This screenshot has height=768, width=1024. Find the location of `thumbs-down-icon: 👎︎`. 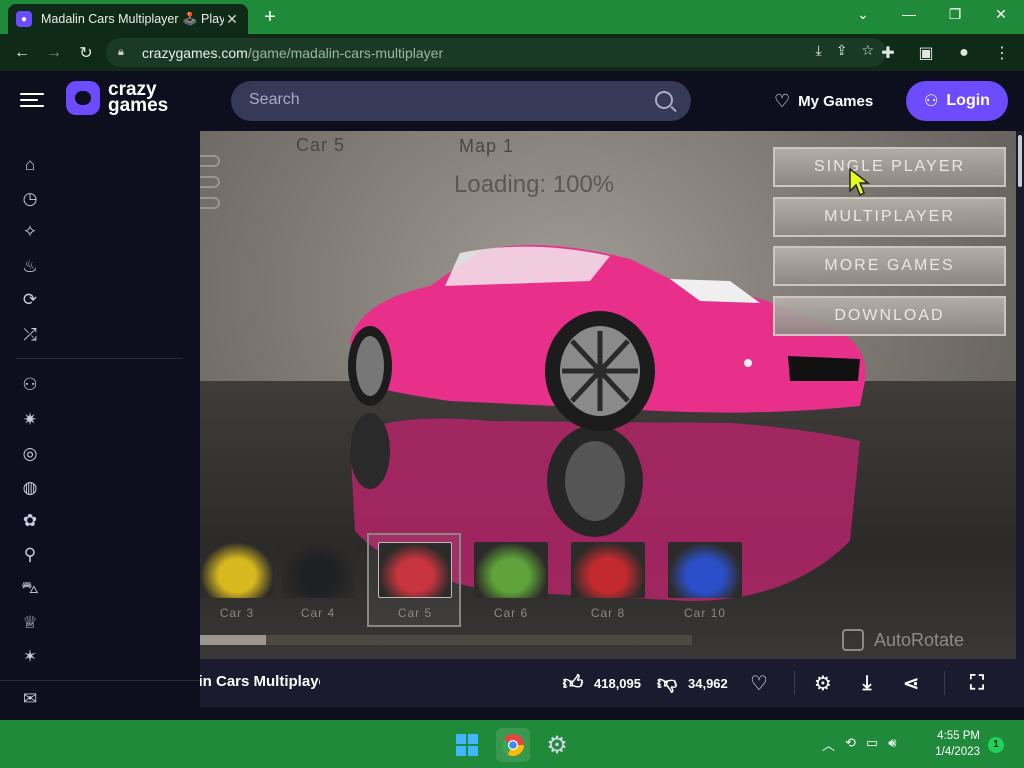

thumbs-down-icon: 👎︎ is located at coordinates (667, 683).